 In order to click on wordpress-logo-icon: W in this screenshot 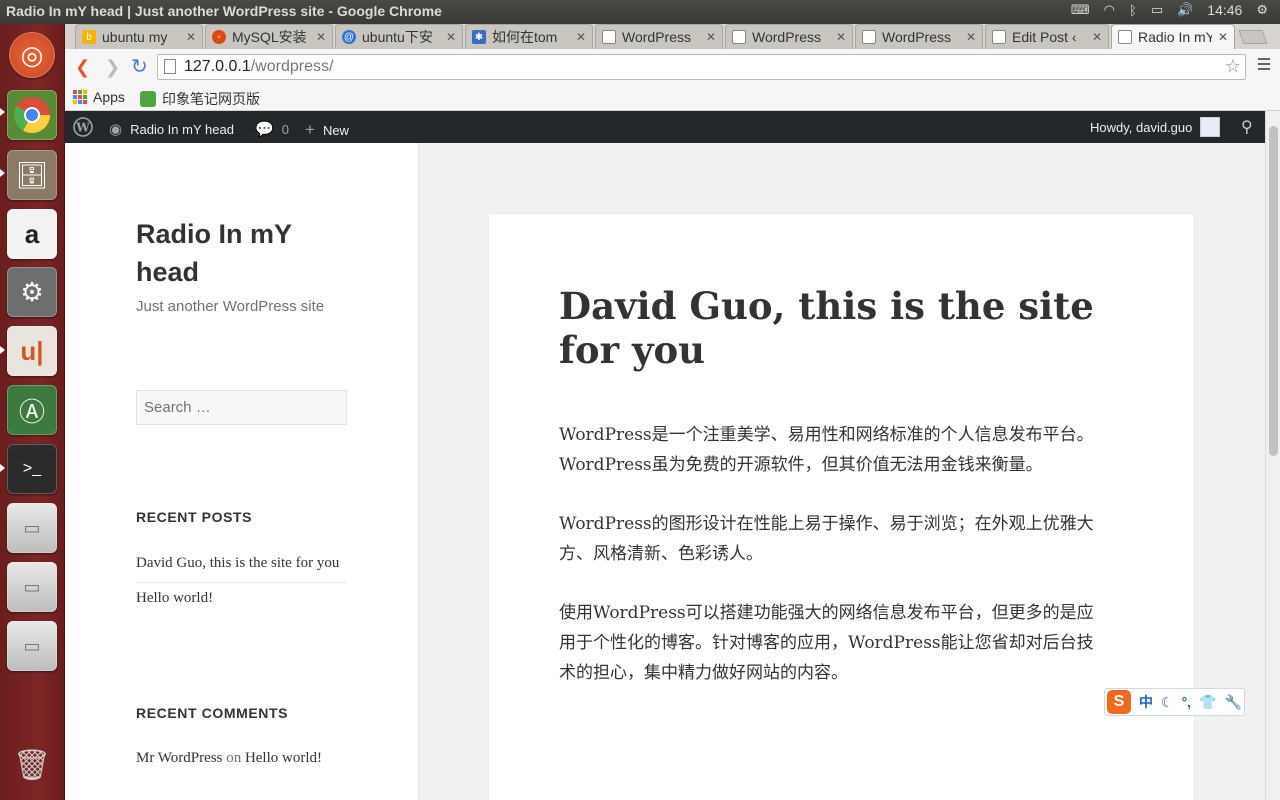, I will do `click(83, 127)`.